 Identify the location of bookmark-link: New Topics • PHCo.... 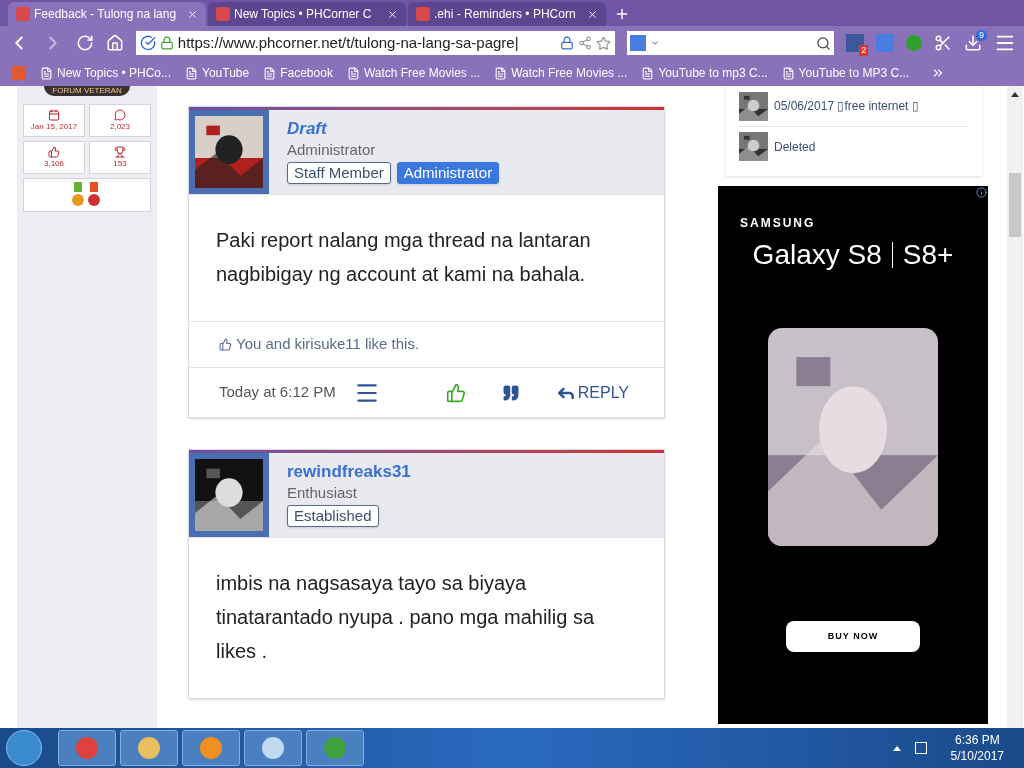
(106, 73).